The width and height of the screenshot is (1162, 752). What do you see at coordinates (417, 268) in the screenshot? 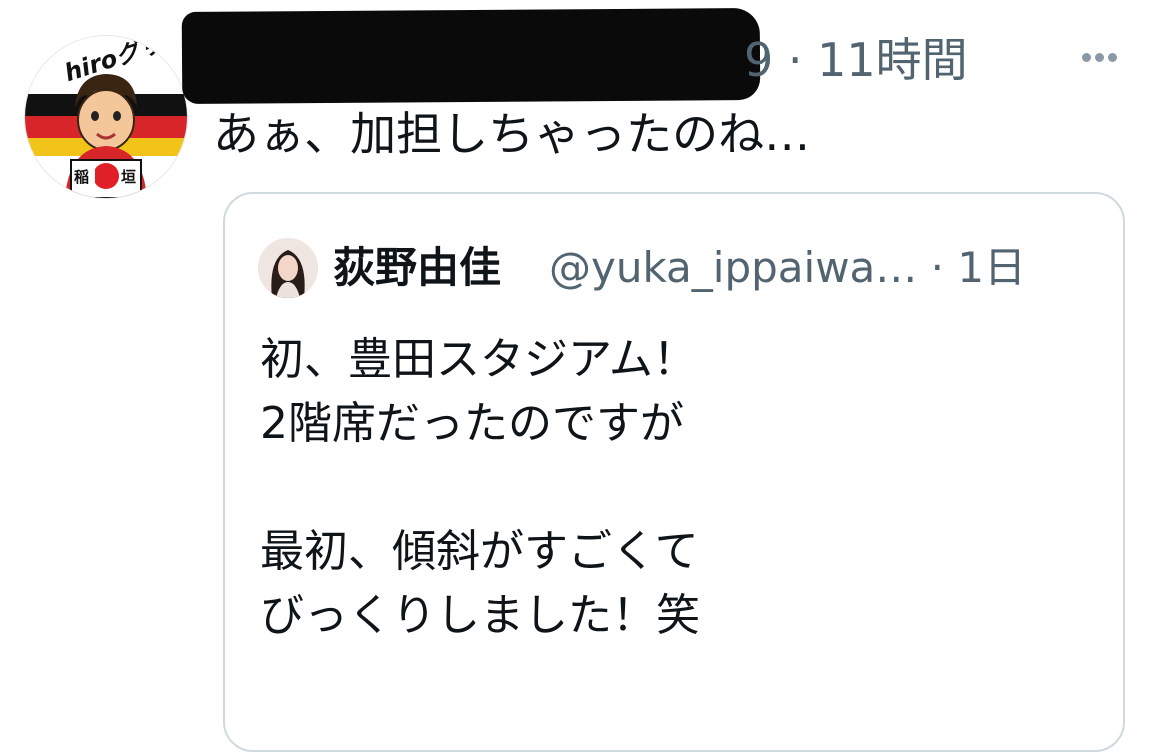
I see `quoted-user-name: 荻野由佳` at bounding box center [417, 268].